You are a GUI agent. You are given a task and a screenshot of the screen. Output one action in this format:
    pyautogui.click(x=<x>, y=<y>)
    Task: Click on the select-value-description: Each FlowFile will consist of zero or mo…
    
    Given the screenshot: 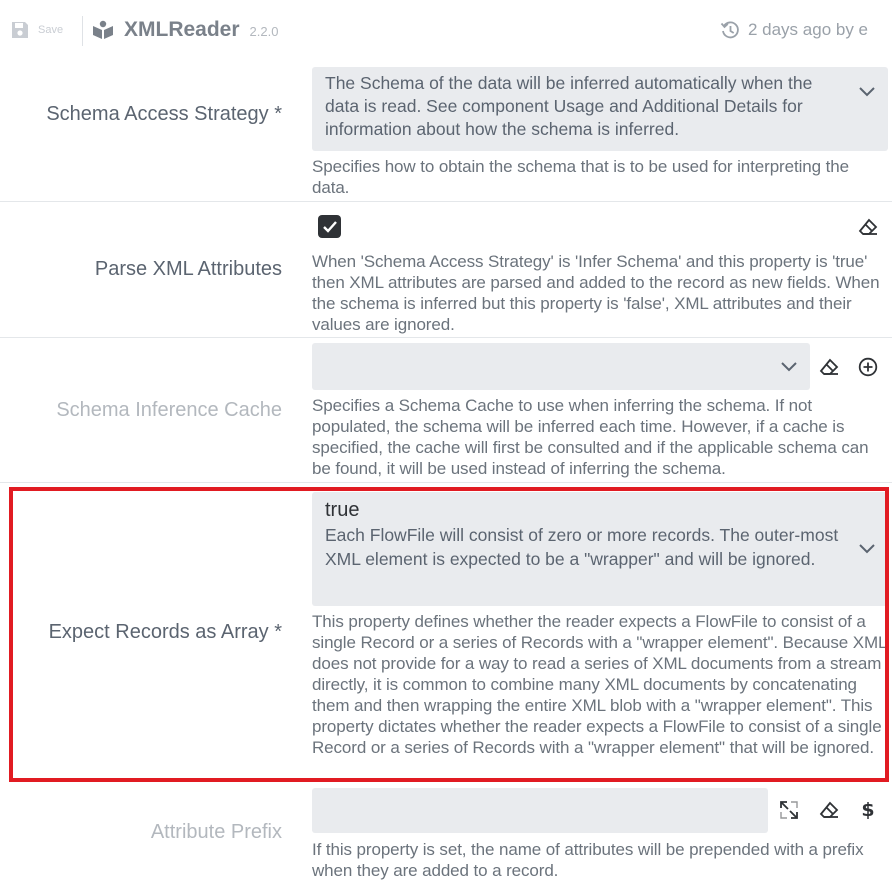 What is the action you would take?
    pyautogui.click(x=582, y=547)
    